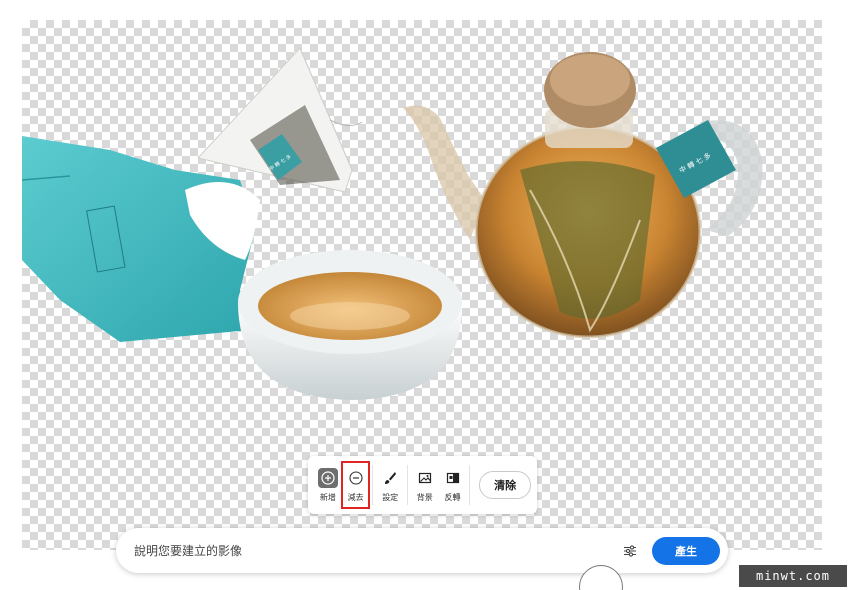 The width and height of the screenshot is (850, 590). Describe the element at coordinates (376, 550) in the screenshot. I see `prompt-input` at that location.